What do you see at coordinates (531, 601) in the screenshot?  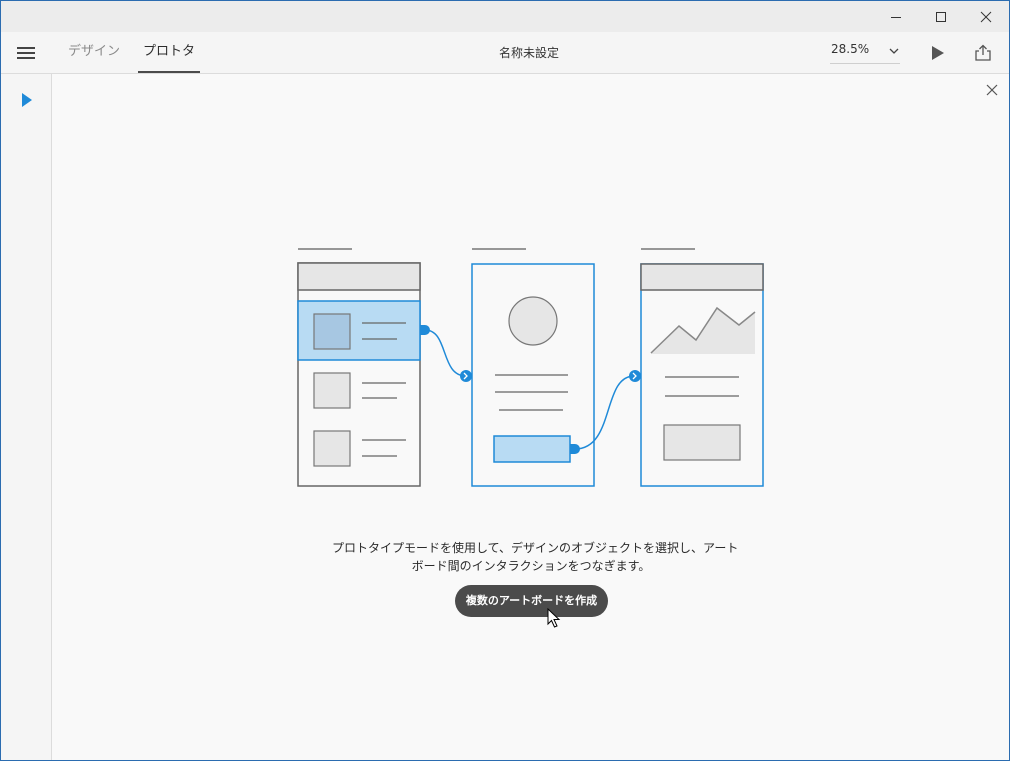 I see `create-multiple-artboards-button: 複数のアートボードを作成` at bounding box center [531, 601].